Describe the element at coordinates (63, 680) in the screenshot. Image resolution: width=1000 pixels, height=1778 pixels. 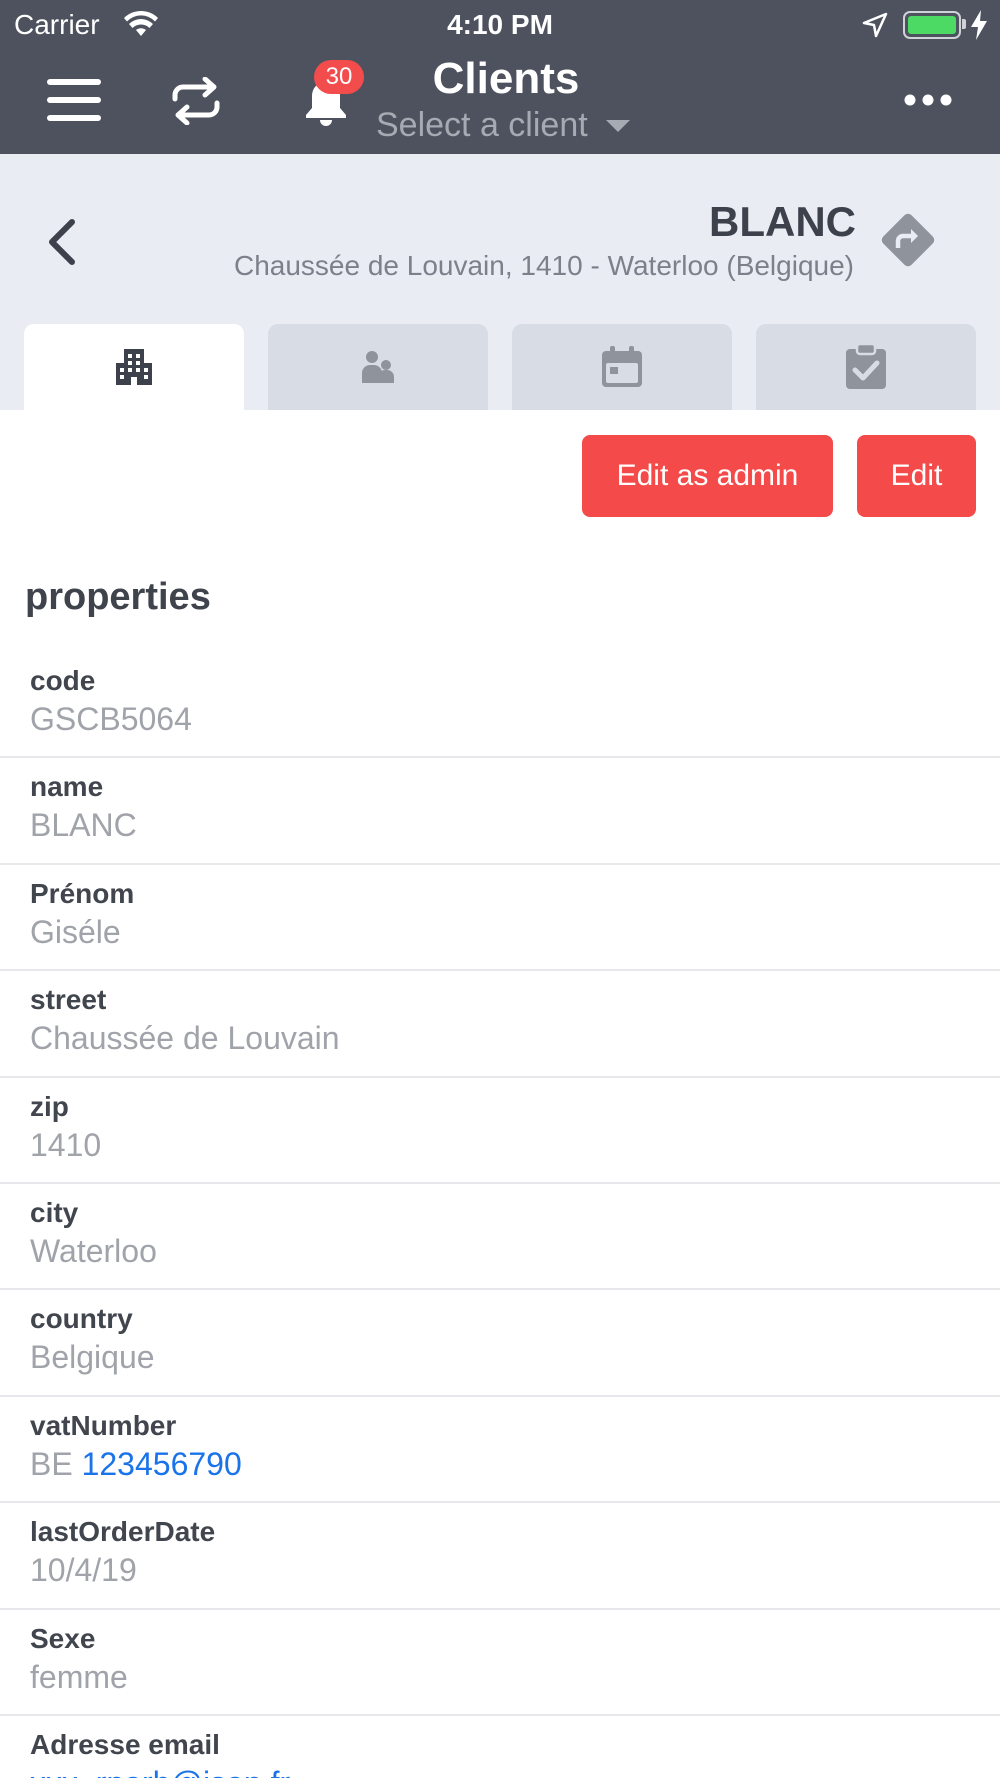
I see `property-label: code` at that location.